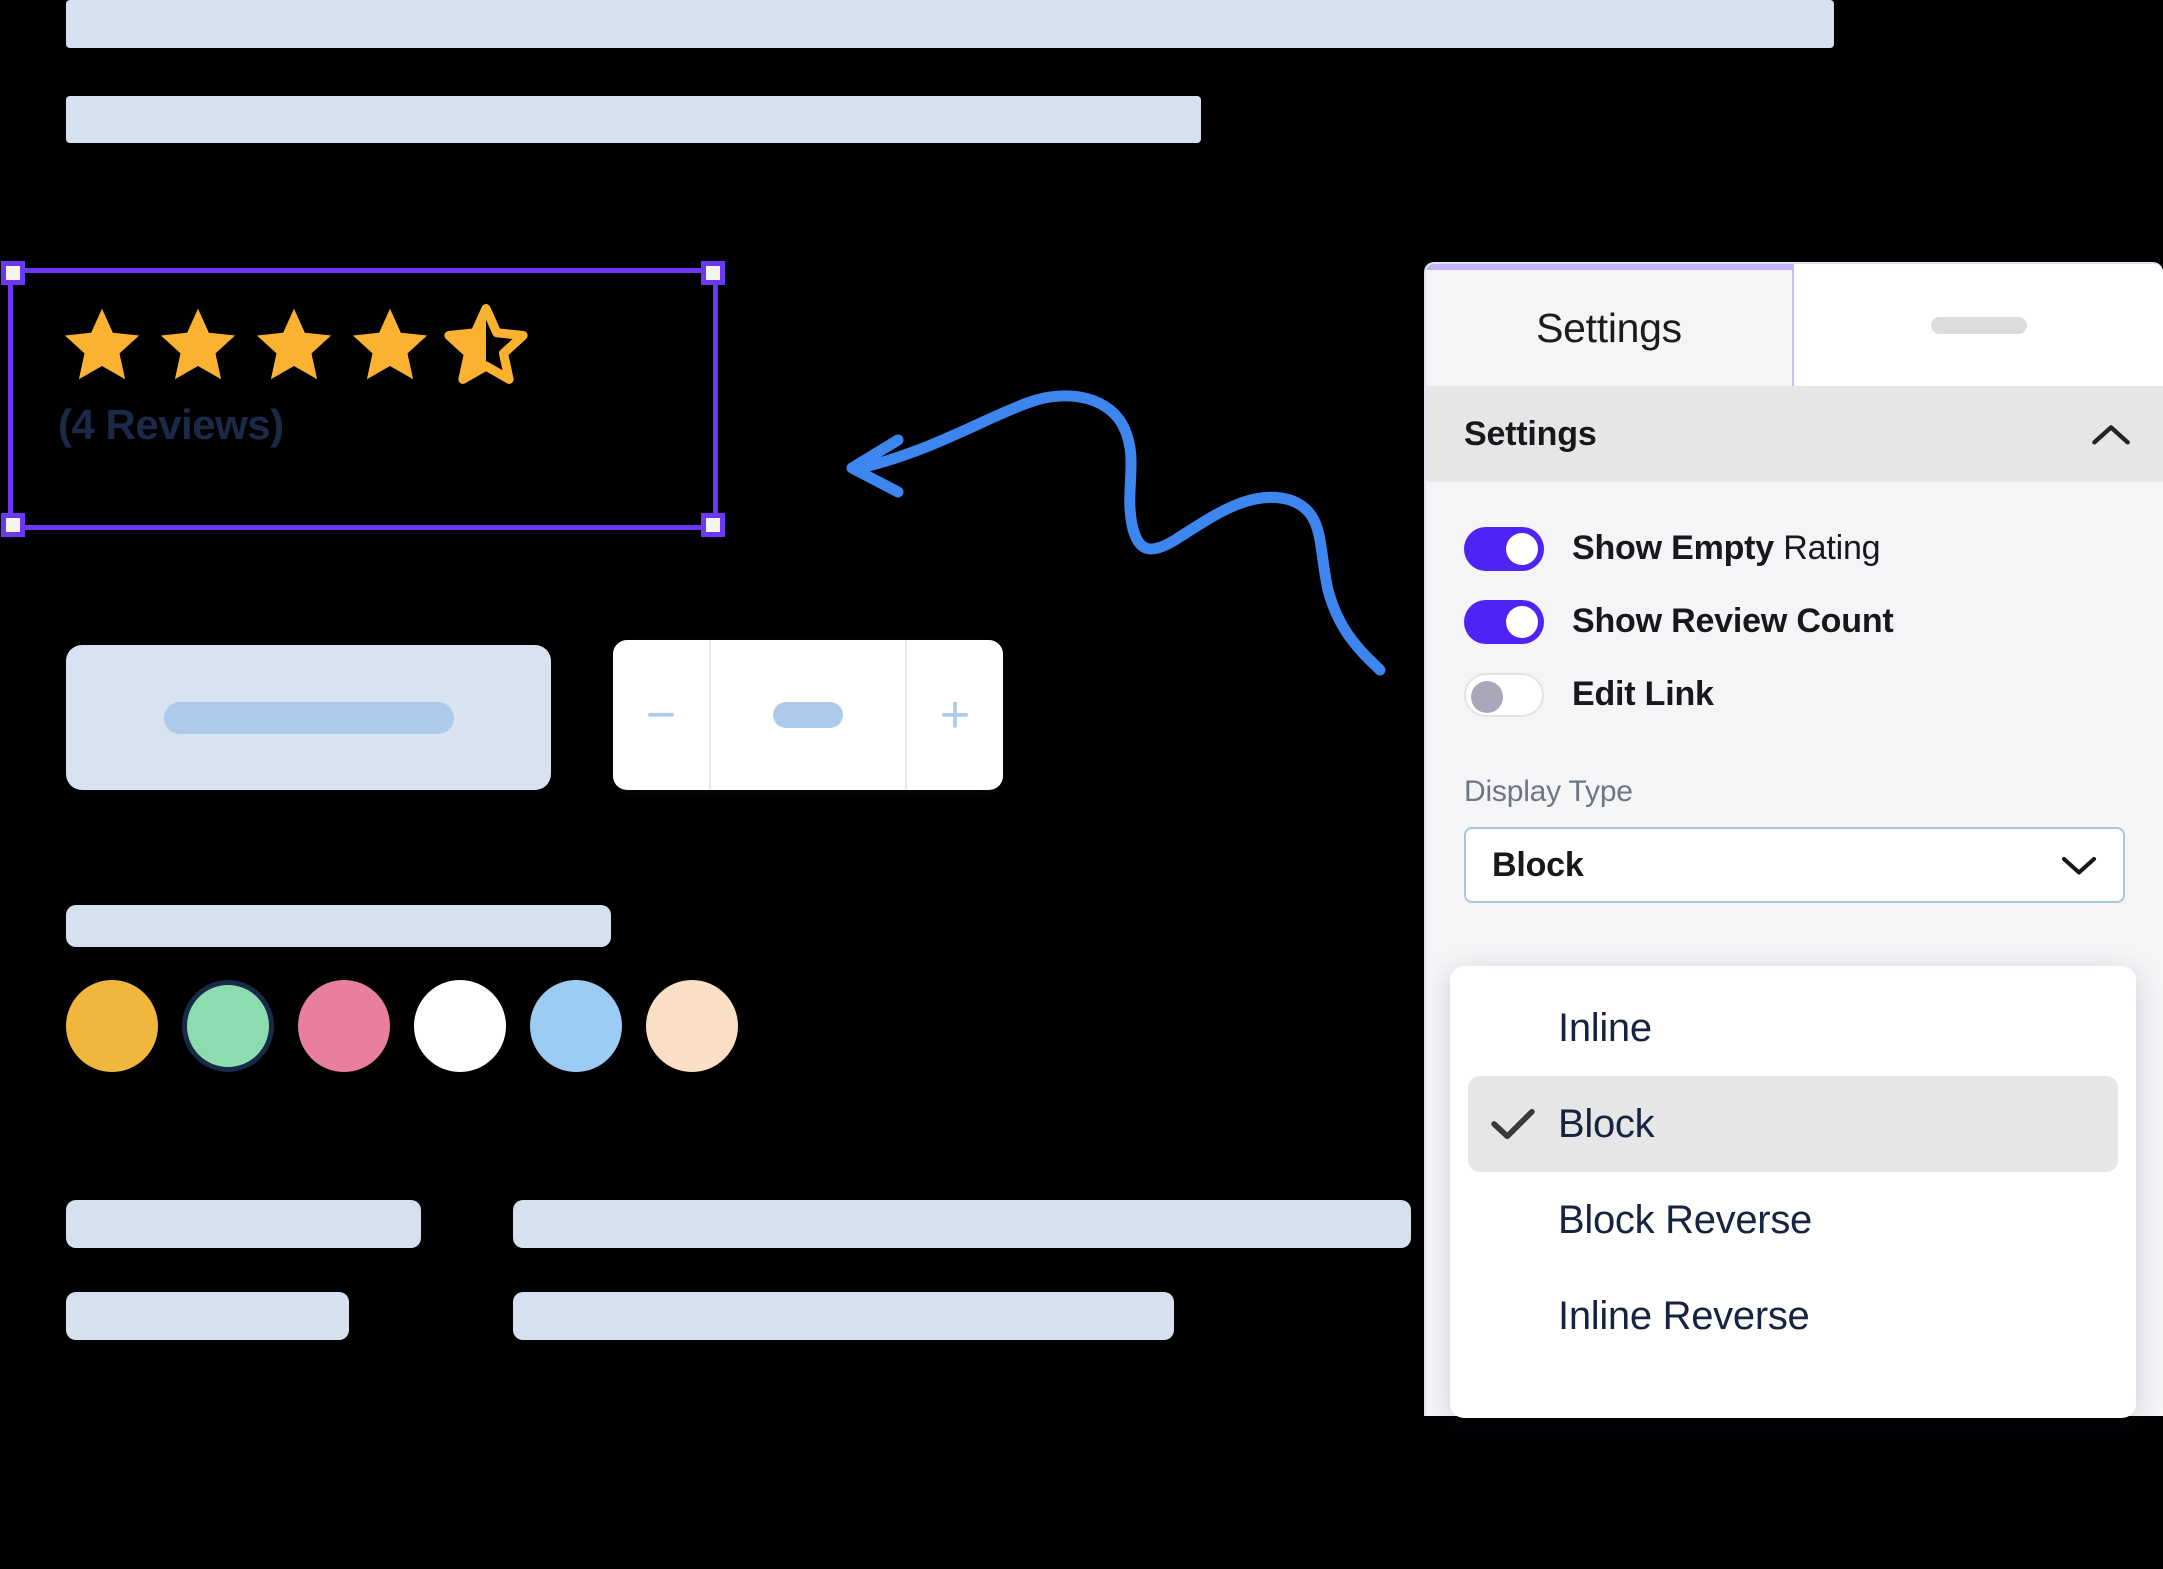 The height and width of the screenshot is (1569, 2163). I want to click on check-icon, so click(1513, 1124).